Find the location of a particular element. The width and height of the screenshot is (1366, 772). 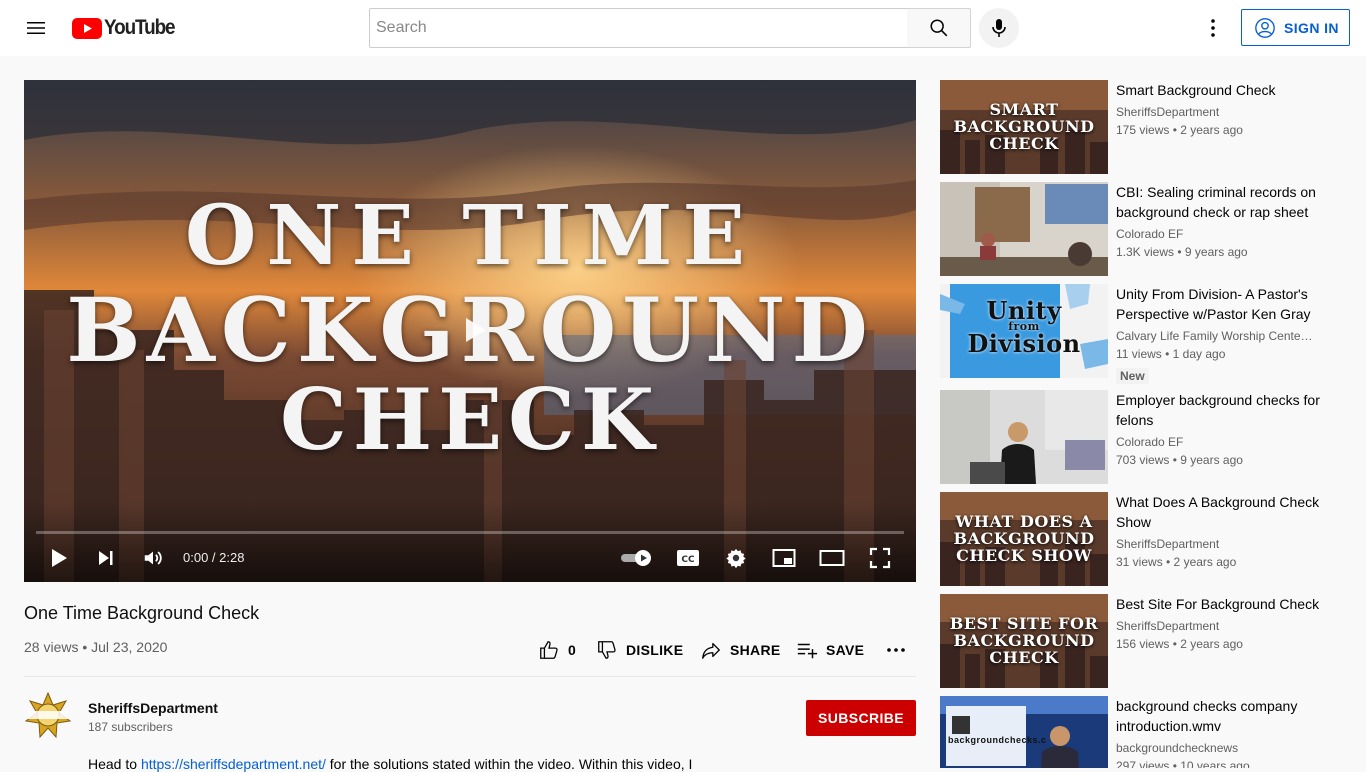

large-play-button is located at coordinates (474, 330).